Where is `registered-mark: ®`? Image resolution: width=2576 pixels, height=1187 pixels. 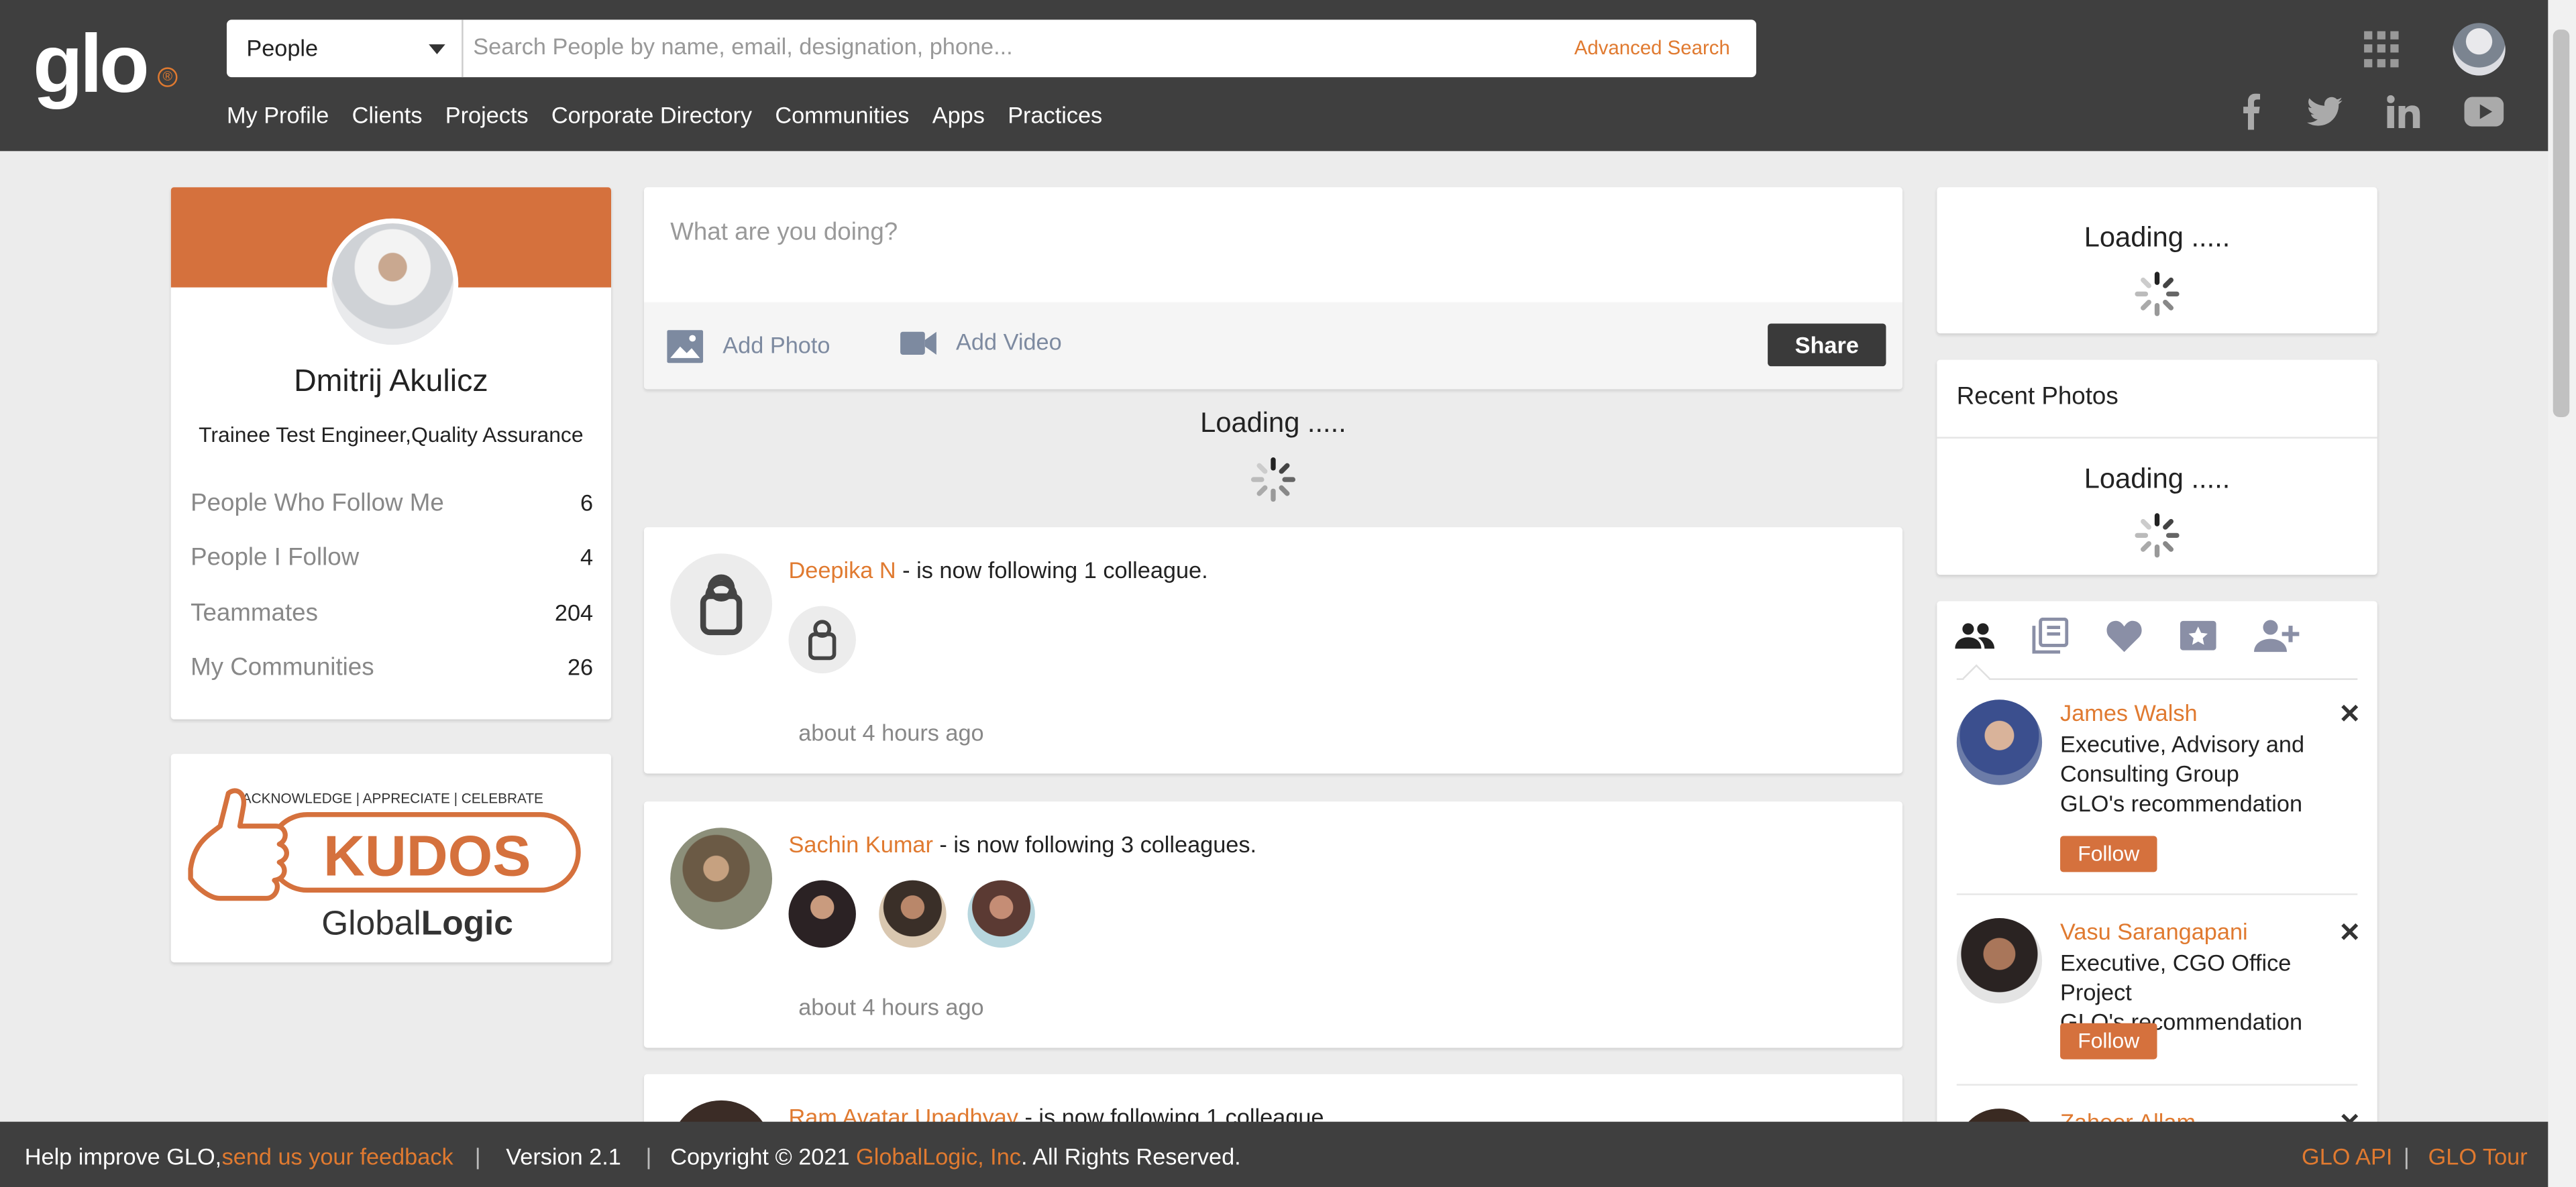 registered-mark: ® is located at coordinates (168, 77).